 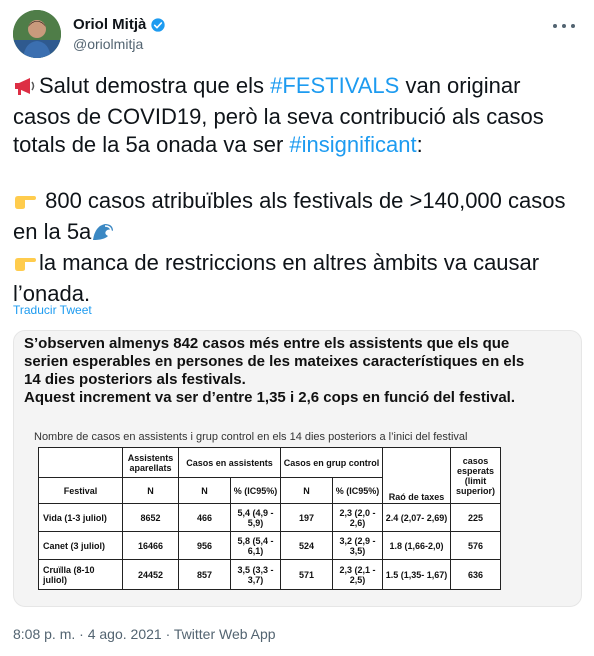 I want to click on hashtag-insignificant: #insignificant, so click(x=352, y=144).